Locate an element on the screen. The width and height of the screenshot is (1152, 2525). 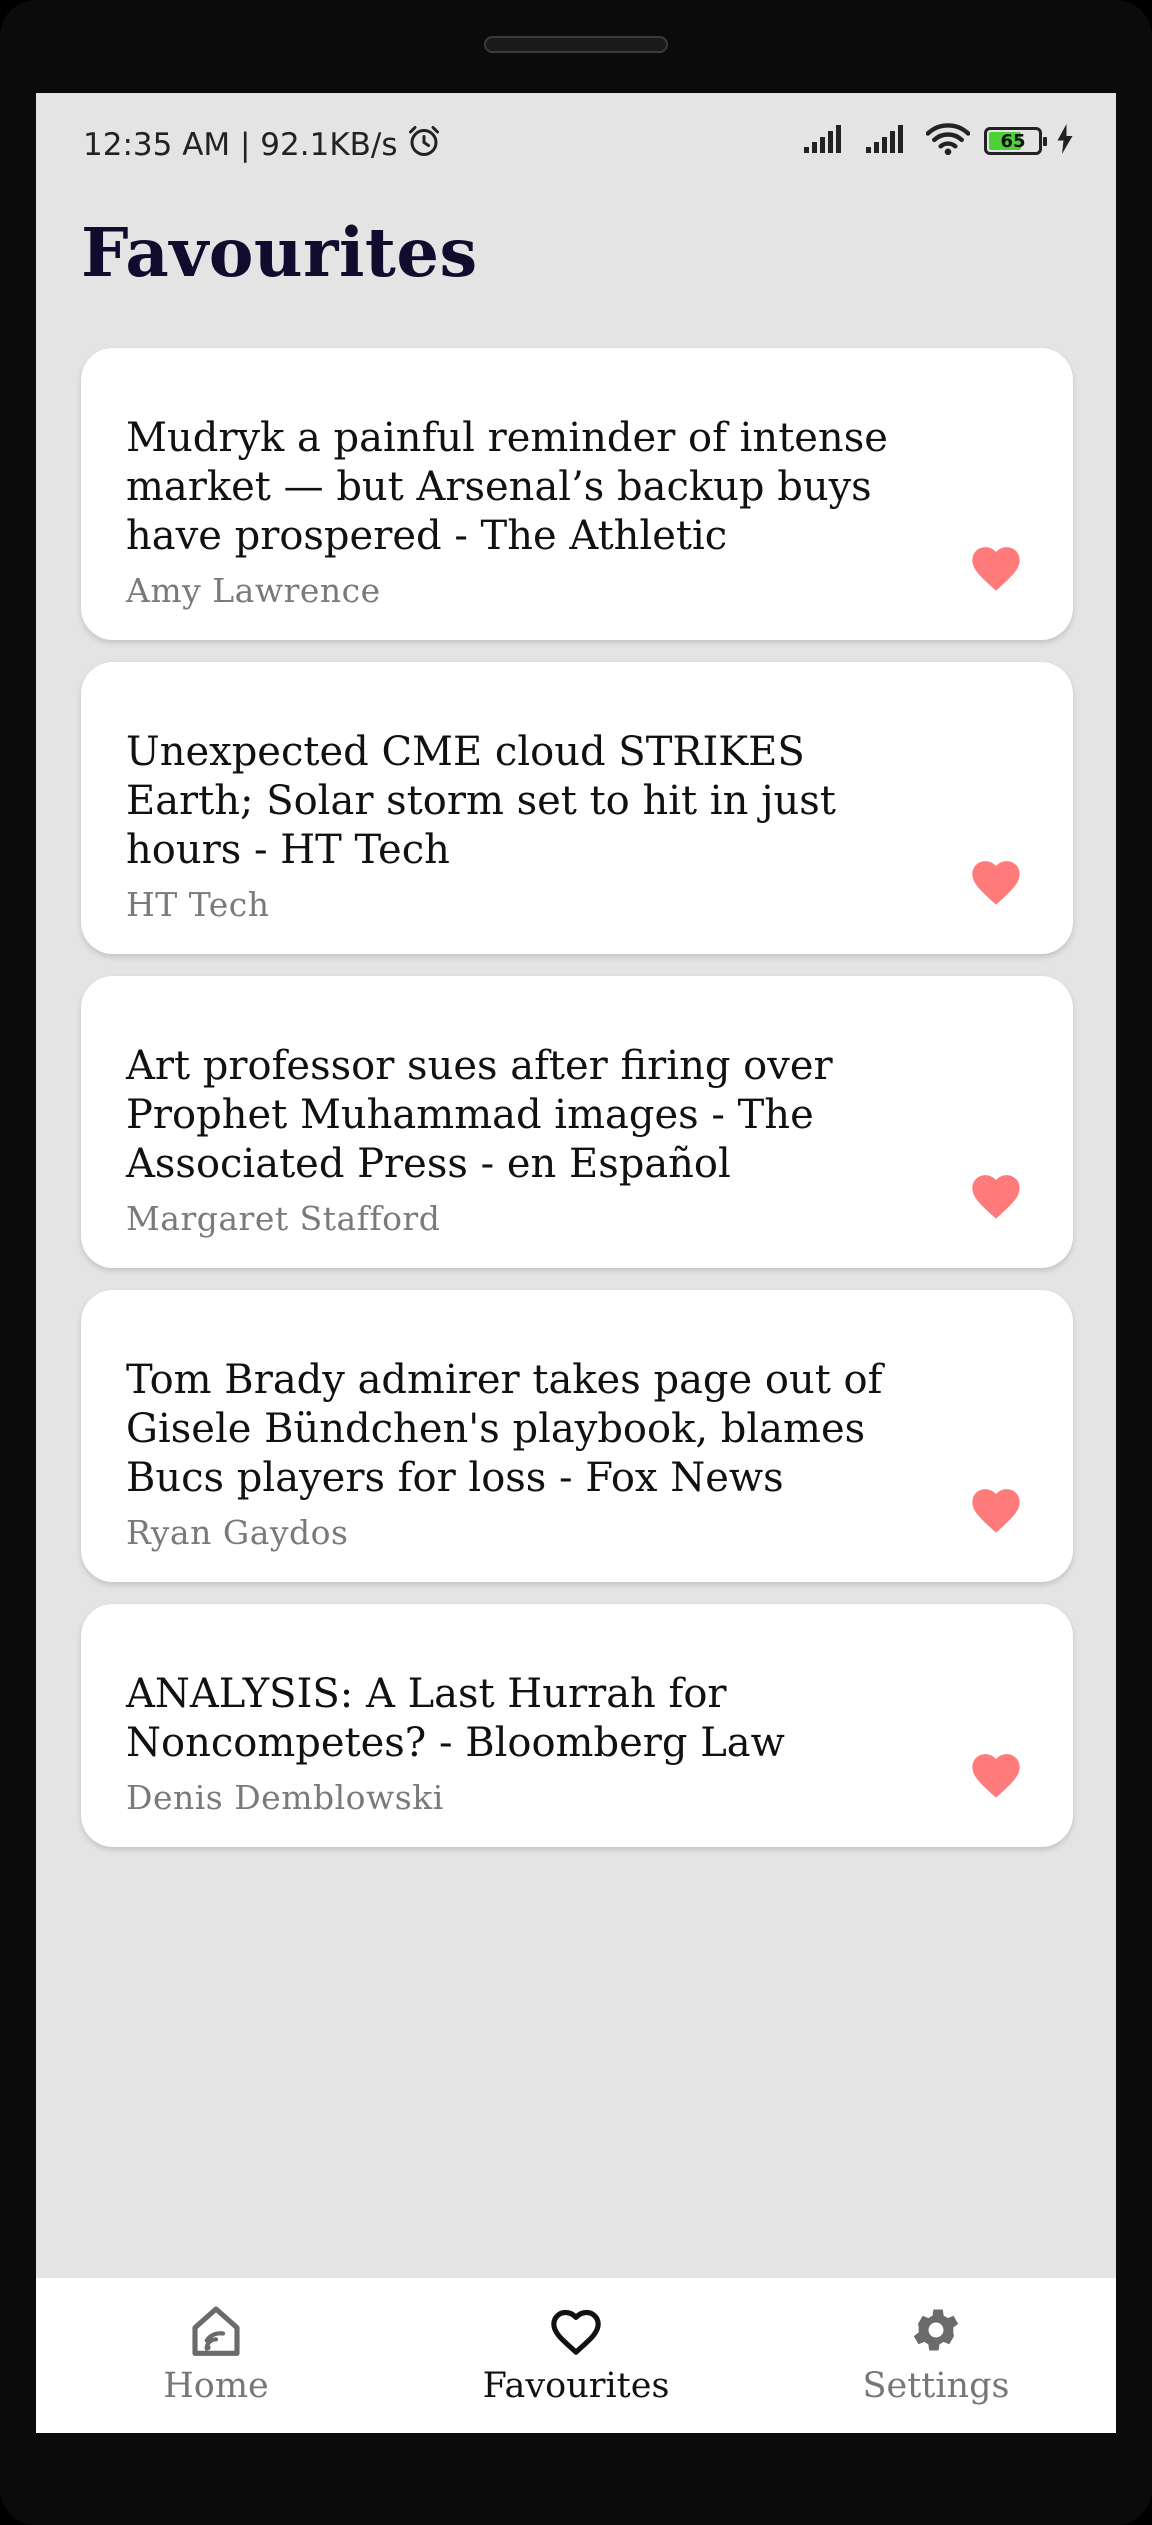
nav-home: Home is located at coordinates (216, 2355).